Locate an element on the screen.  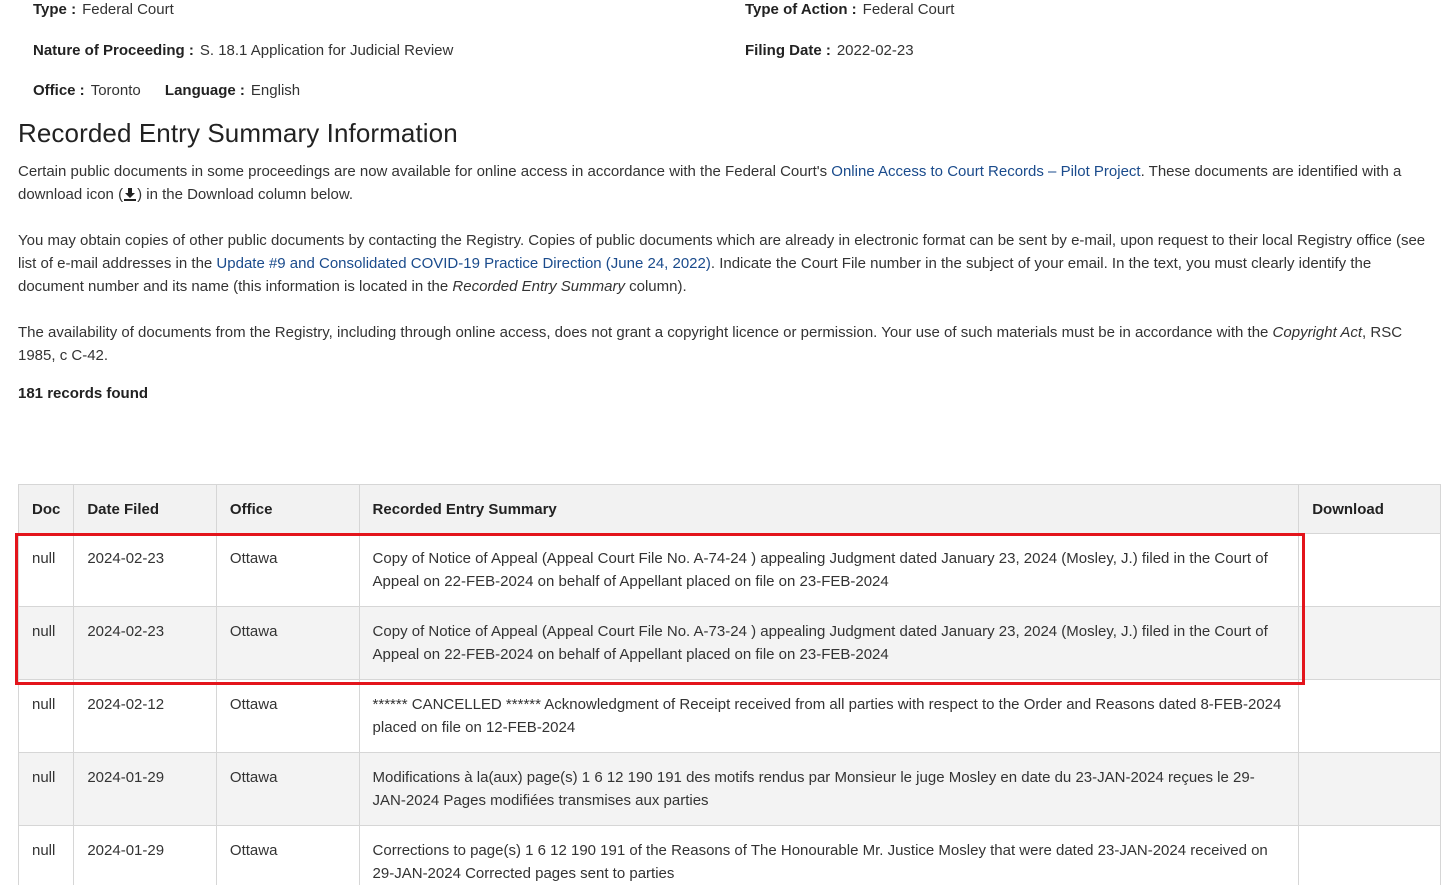
meta-filing-date: Filing Date : 2022-02-23 is located at coordinates (829, 50).